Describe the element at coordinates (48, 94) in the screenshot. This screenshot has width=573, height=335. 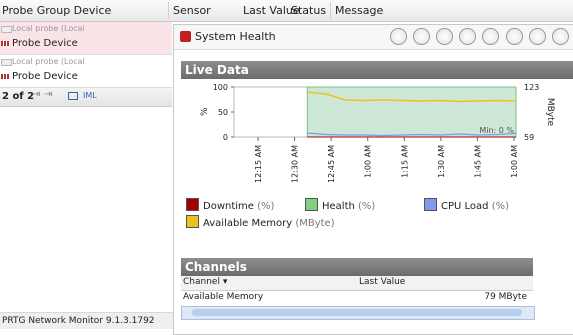
I see `last-page-icon: ⇥` at that location.